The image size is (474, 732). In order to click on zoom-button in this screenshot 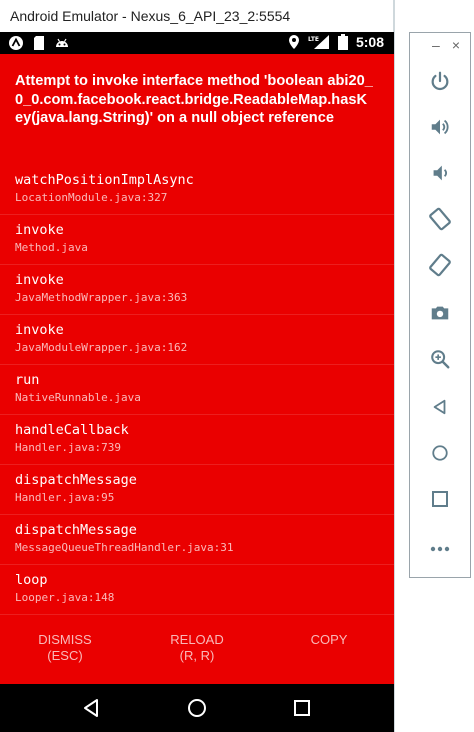, I will do `click(440, 359)`.